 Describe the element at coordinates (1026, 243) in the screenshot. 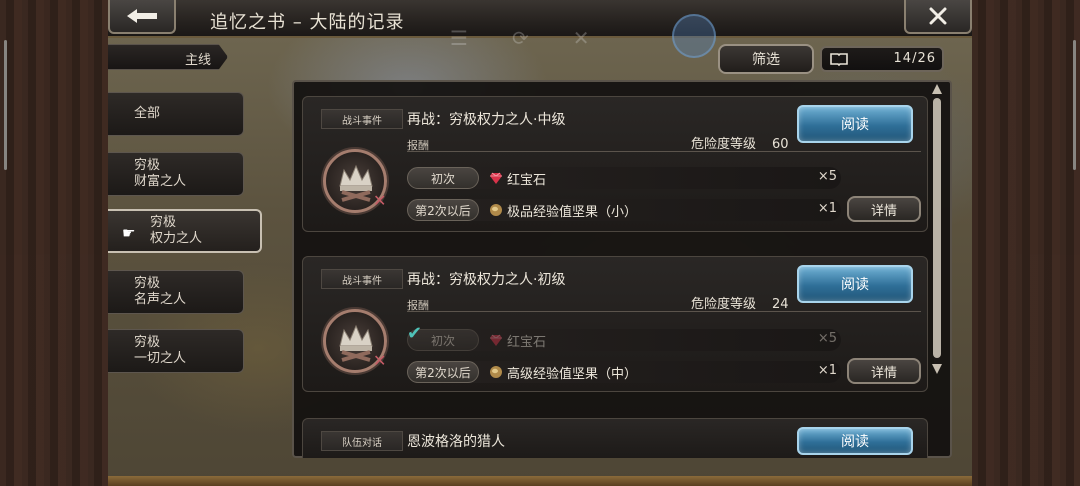

I see `right-wood-border` at that location.